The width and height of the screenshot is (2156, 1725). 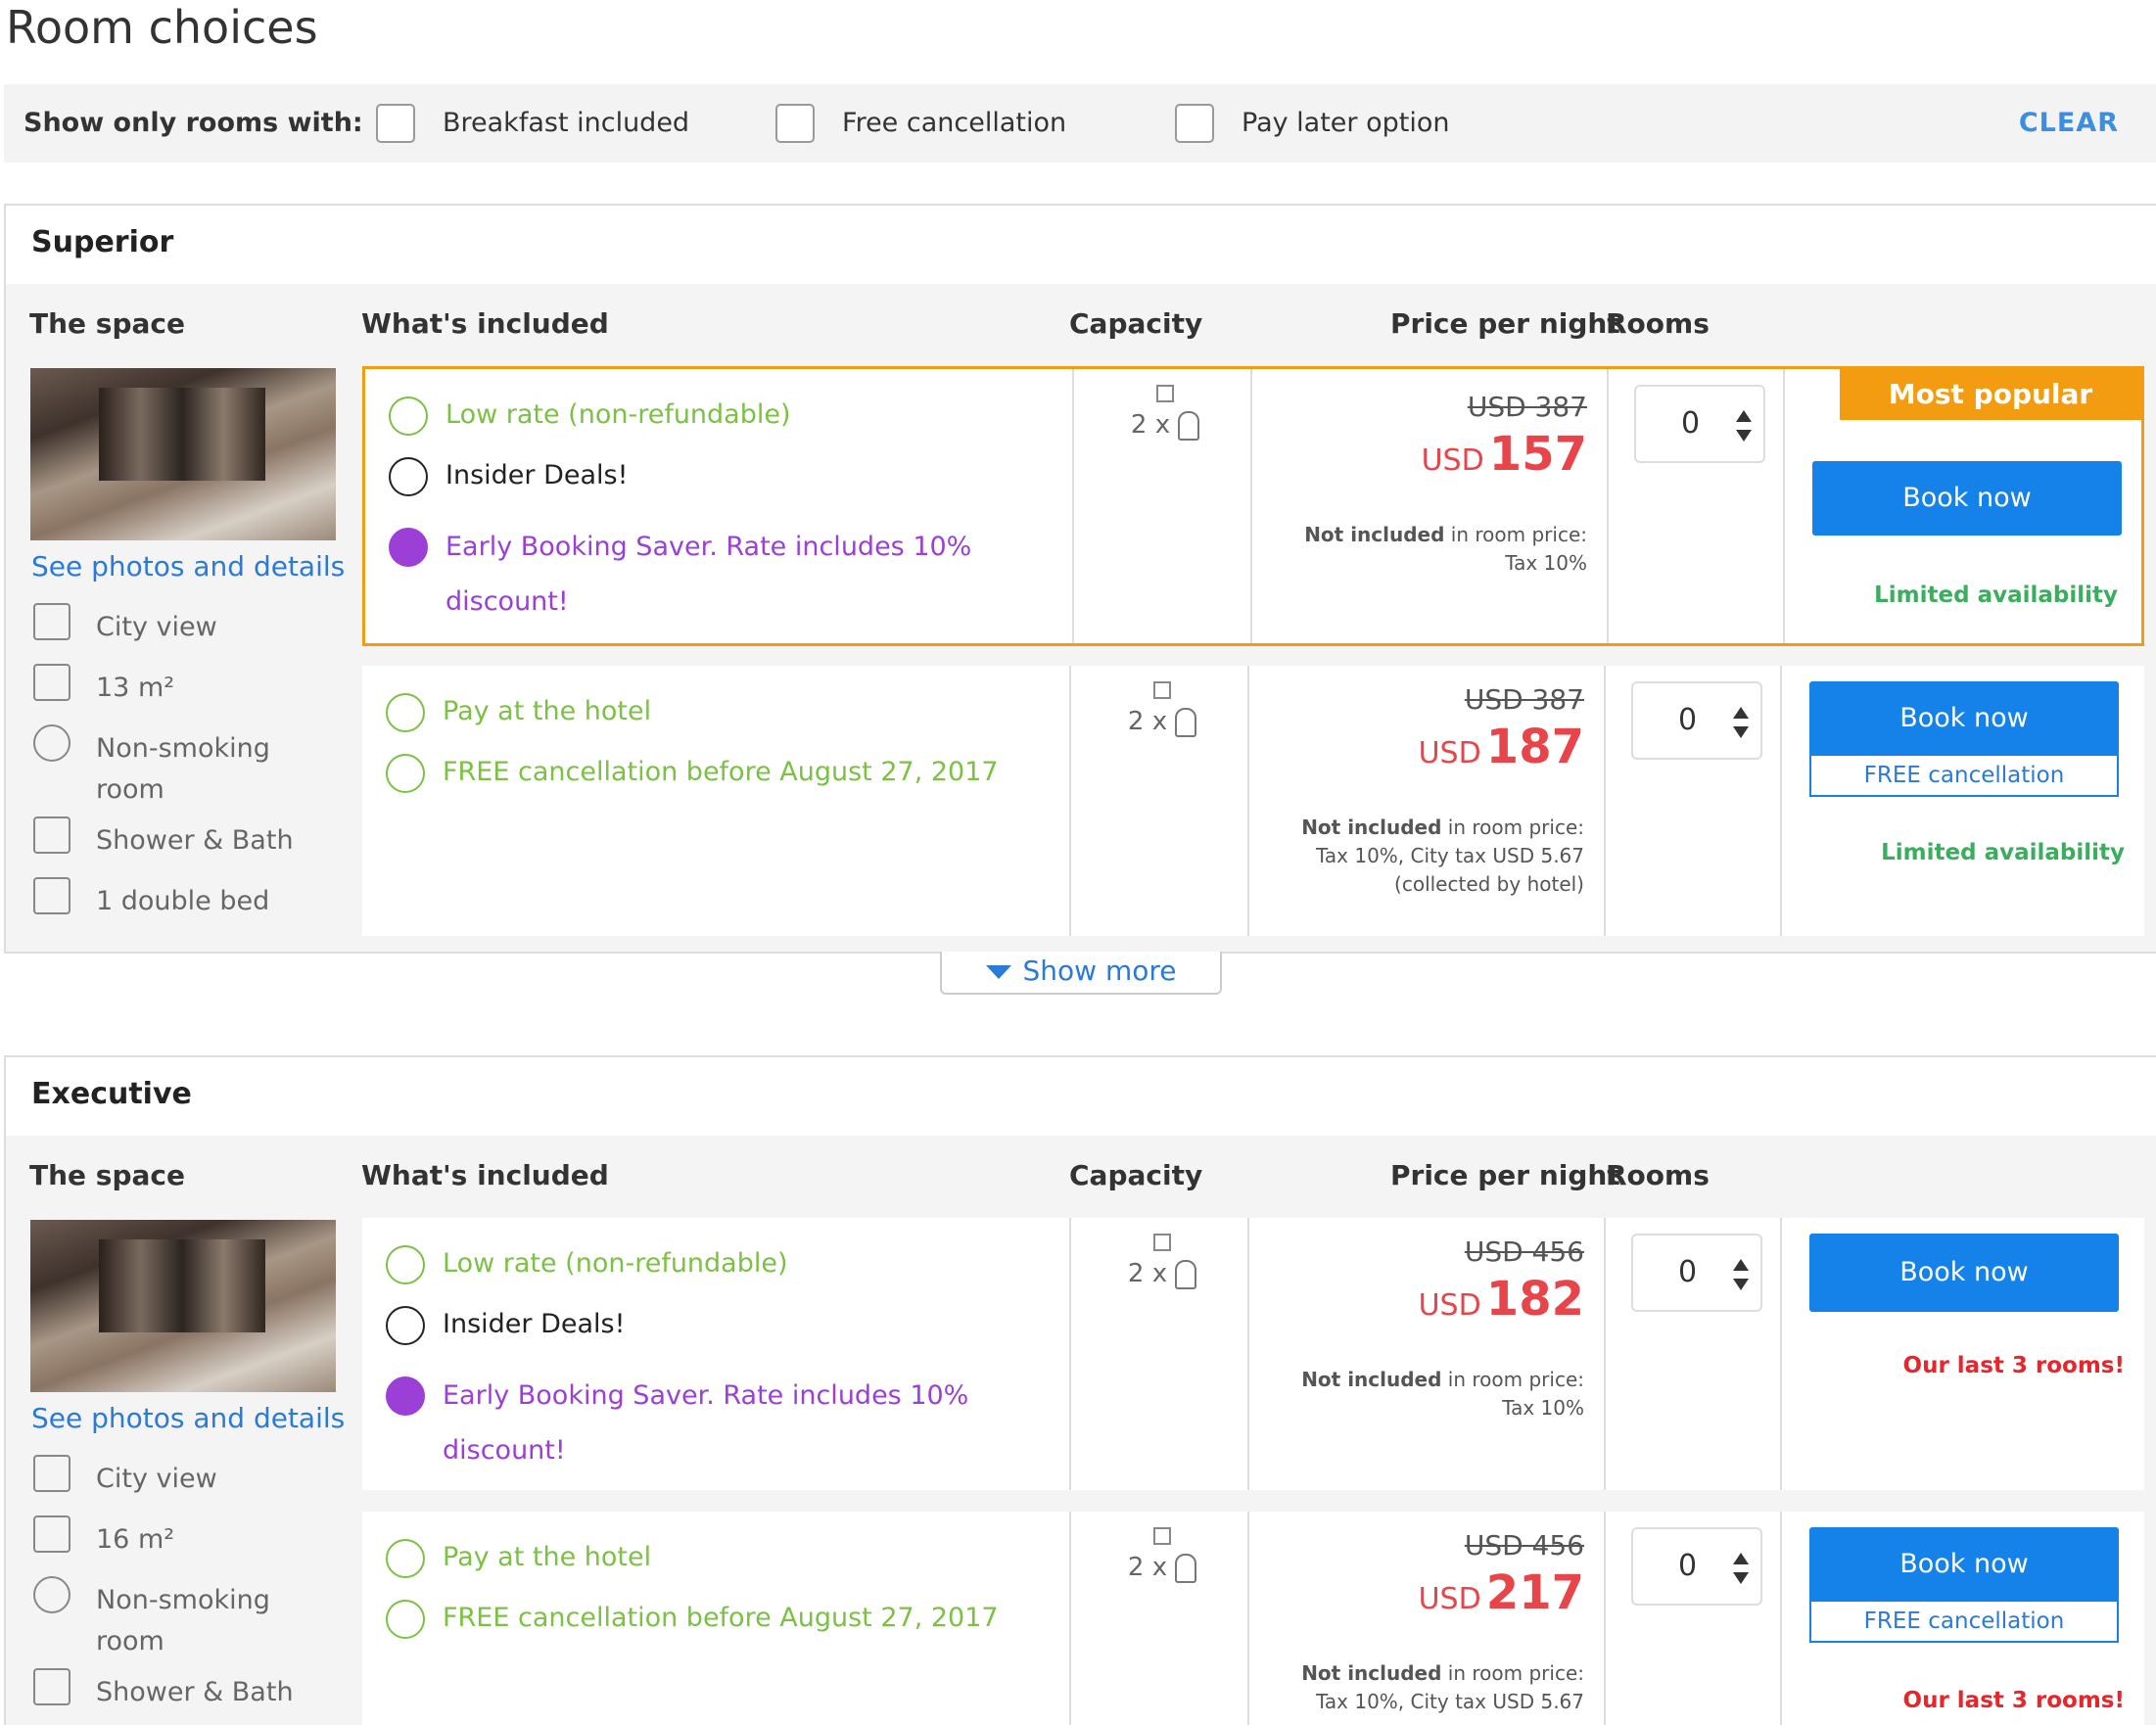 What do you see at coordinates (566, 123) in the screenshot?
I see `breakfast-label: Breakfast included` at bounding box center [566, 123].